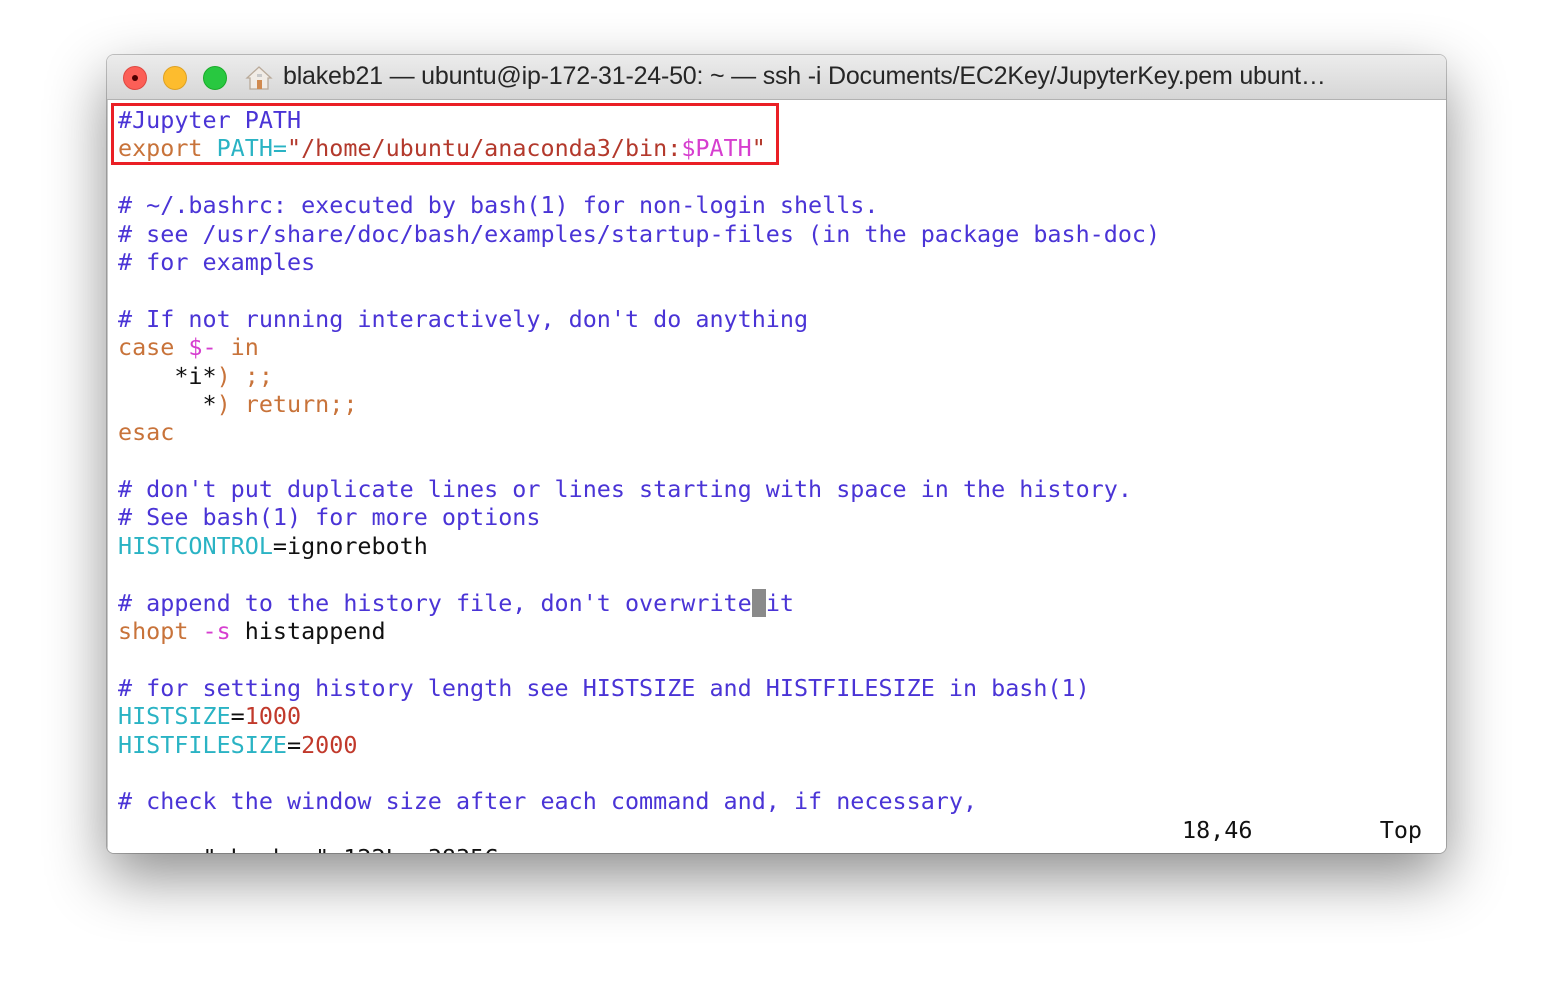 The height and width of the screenshot is (1007, 1552). I want to click on token-number: 2000, so click(329, 744).